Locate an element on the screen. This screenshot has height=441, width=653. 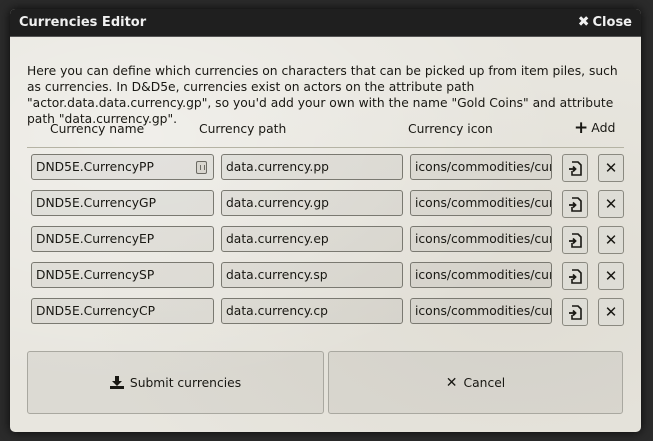
download-icon is located at coordinates (116, 382).